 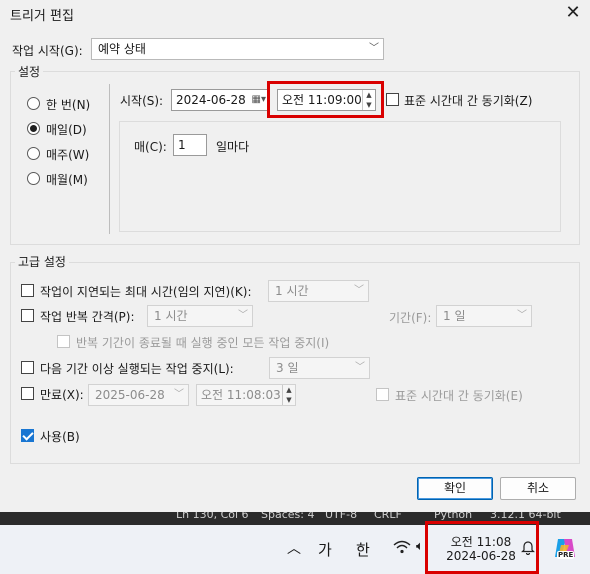 What do you see at coordinates (287, 368) in the screenshot?
I see `stop-longer-value: 3 일` at bounding box center [287, 368].